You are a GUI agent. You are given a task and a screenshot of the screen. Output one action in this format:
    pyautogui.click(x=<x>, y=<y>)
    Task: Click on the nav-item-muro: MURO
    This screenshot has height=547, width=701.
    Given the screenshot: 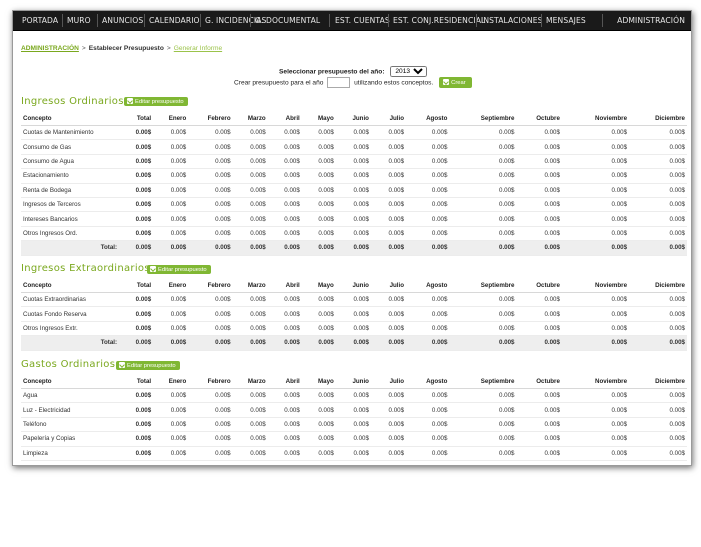 What is the action you would take?
    pyautogui.click(x=79, y=20)
    